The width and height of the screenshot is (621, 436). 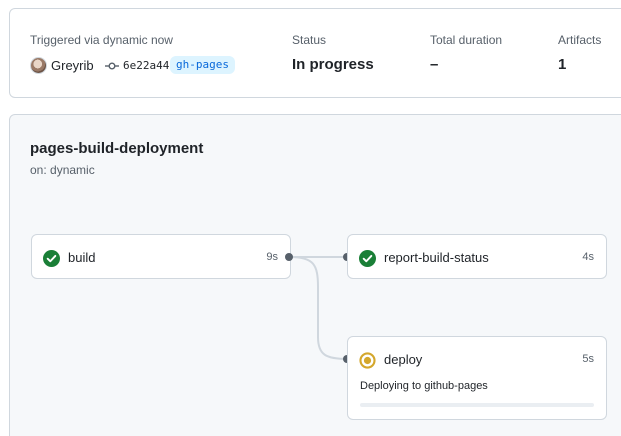 I want to click on total-duration-value: –, so click(x=434, y=64).